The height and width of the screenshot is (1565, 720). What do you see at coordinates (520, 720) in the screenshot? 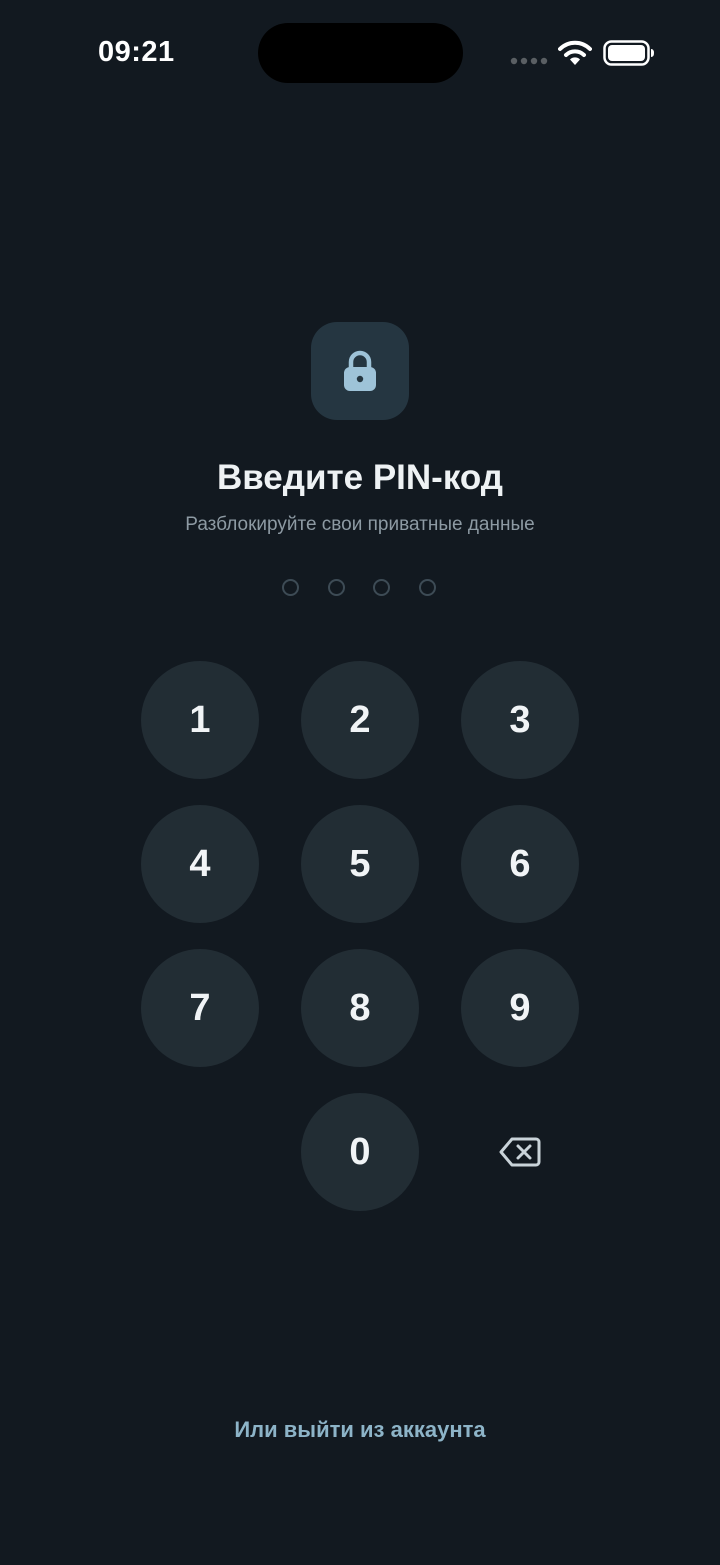
I see `key-3: 3` at bounding box center [520, 720].